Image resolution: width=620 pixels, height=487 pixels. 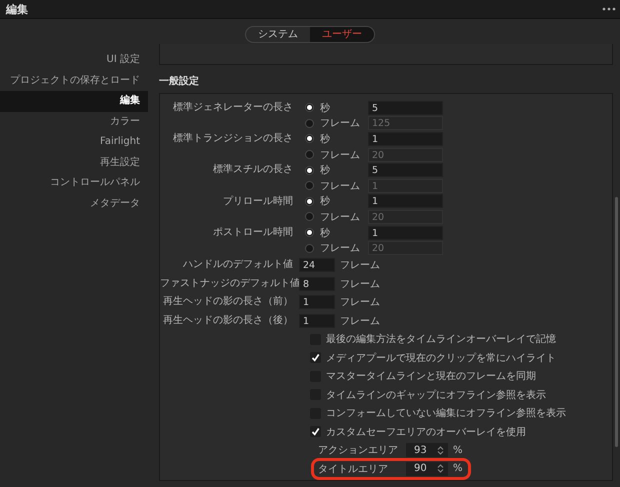 I want to click on setting-label: ポストロール時間, so click(x=253, y=233).